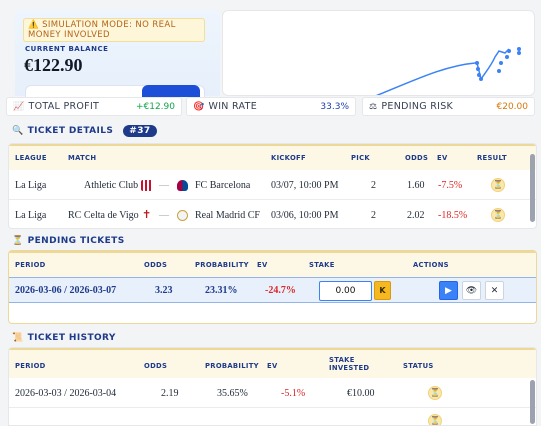  I want to click on delete-ticket-button: ✕, so click(494, 290).